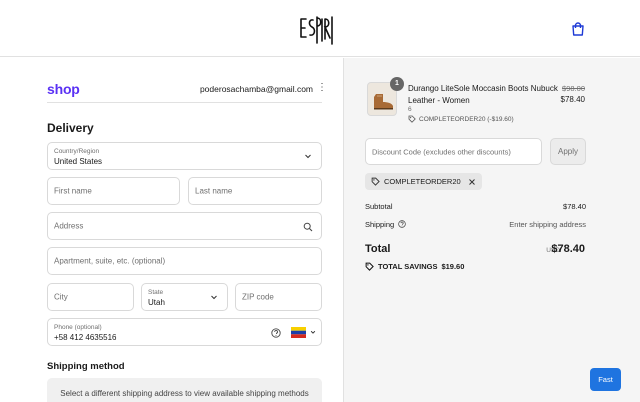  What do you see at coordinates (184, 261) in the screenshot?
I see `apartment-field: Apartment, suite, etc. (optional)` at bounding box center [184, 261].